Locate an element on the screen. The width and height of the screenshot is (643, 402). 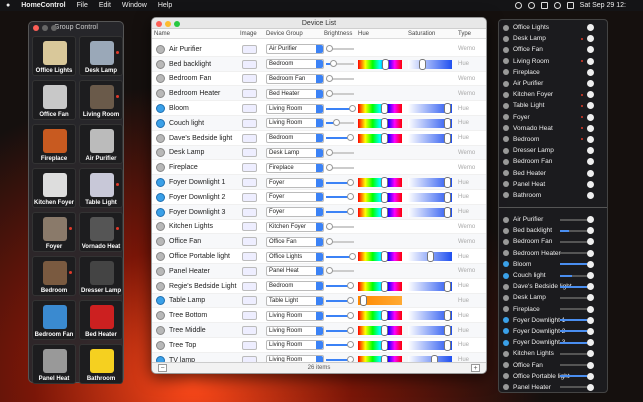
group-tile: Bed Heater is located at coordinates (101, 320).